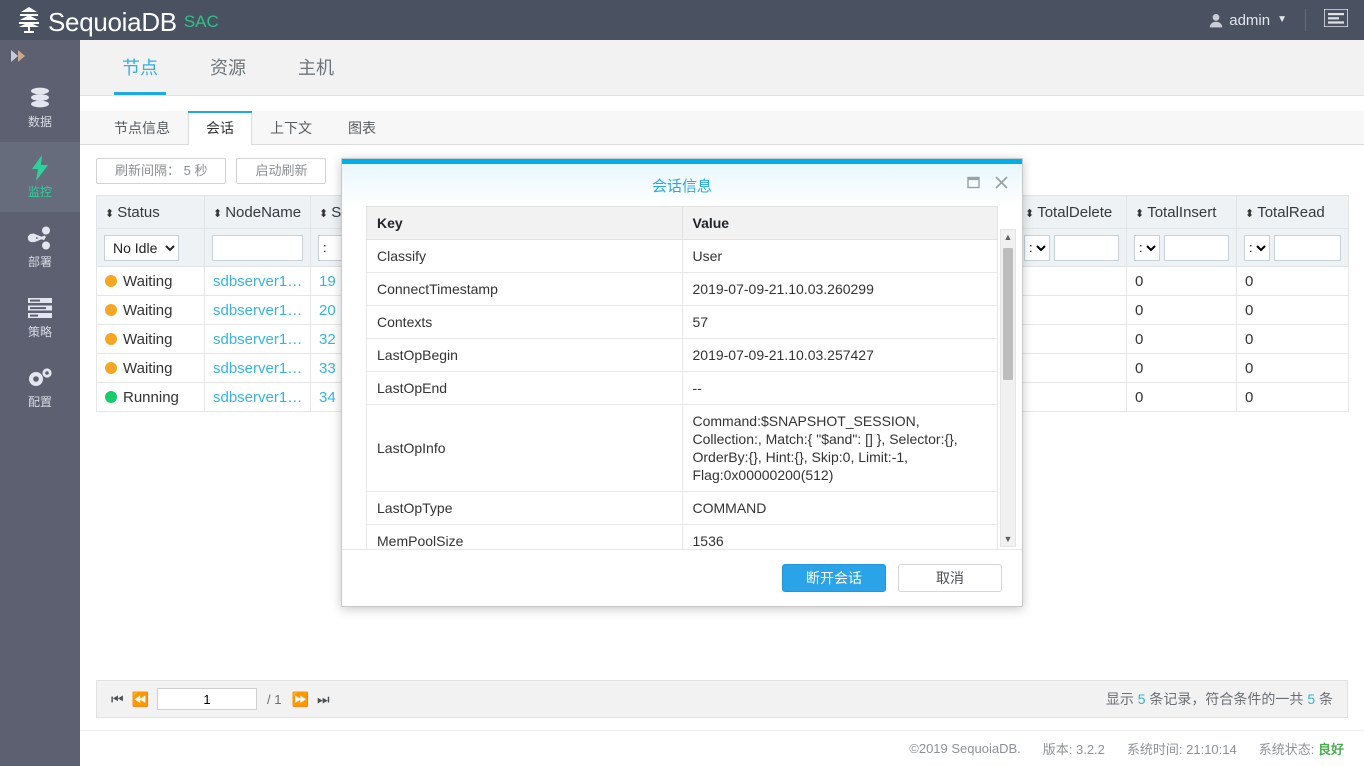 This screenshot has width=1364, height=766. Describe the element at coordinates (39, 402) in the screenshot. I see `sidebar-item-label: 配置` at that location.